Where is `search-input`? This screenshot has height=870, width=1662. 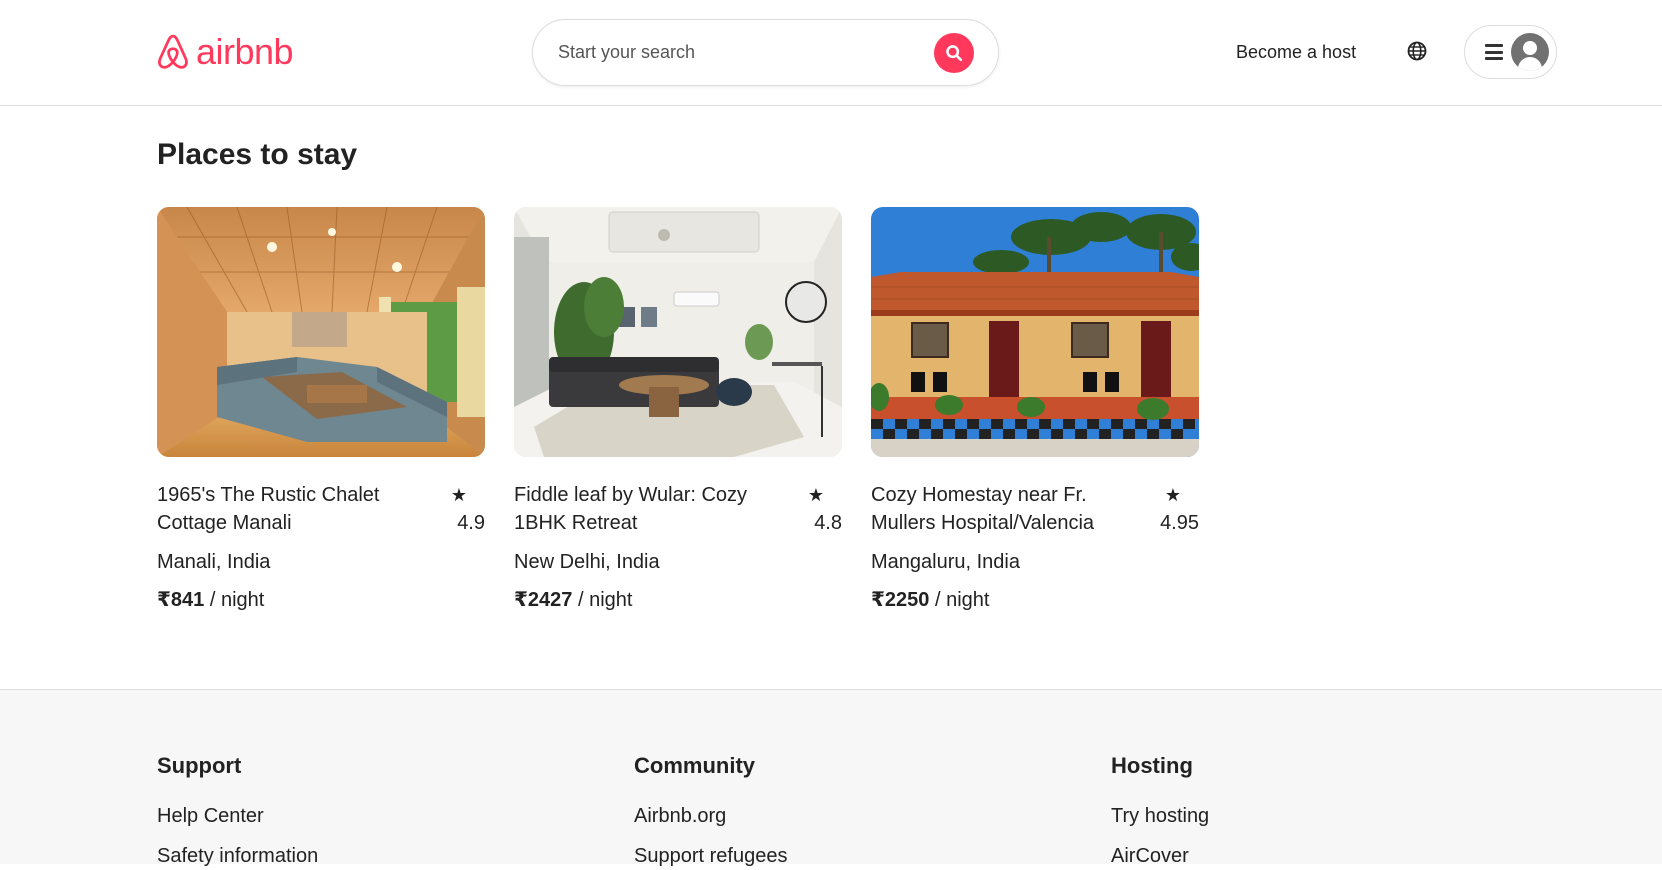
search-input is located at coordinates (748, 52).